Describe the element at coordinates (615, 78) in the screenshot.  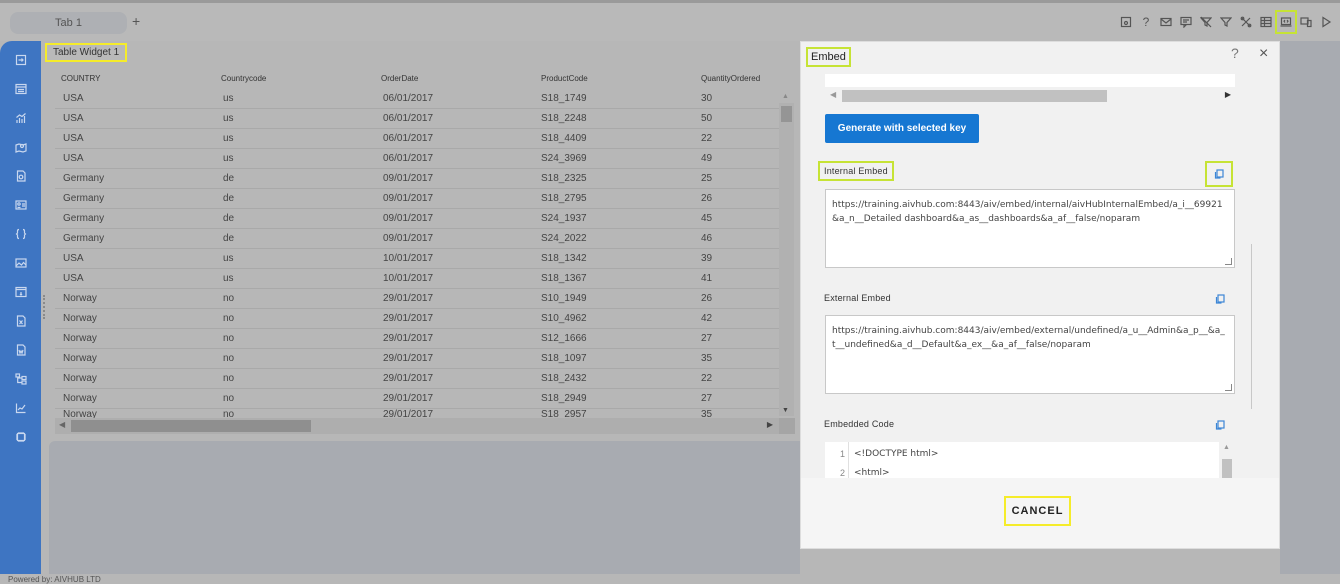
I see `column-header: ProductCode` at that location.